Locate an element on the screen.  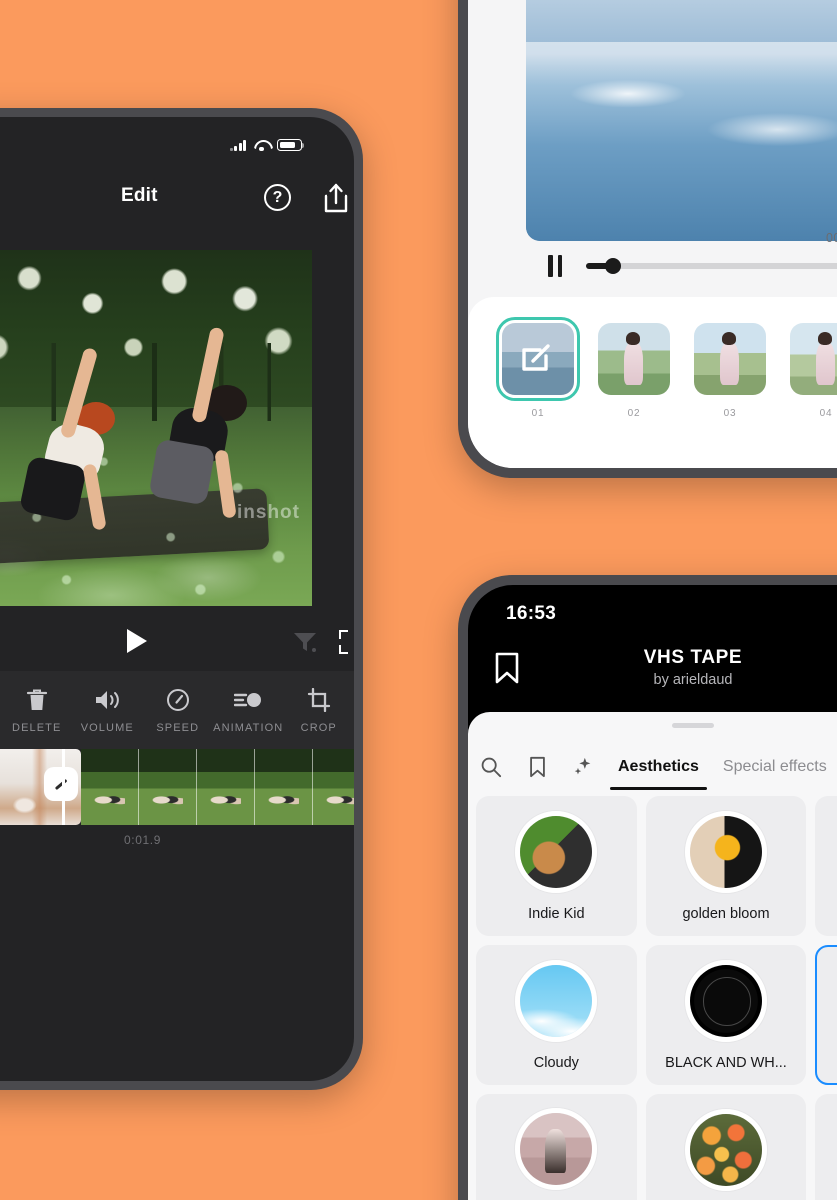
filmora-player-controls: 00:01 | 00:15 is located at coordinates (681, 260).